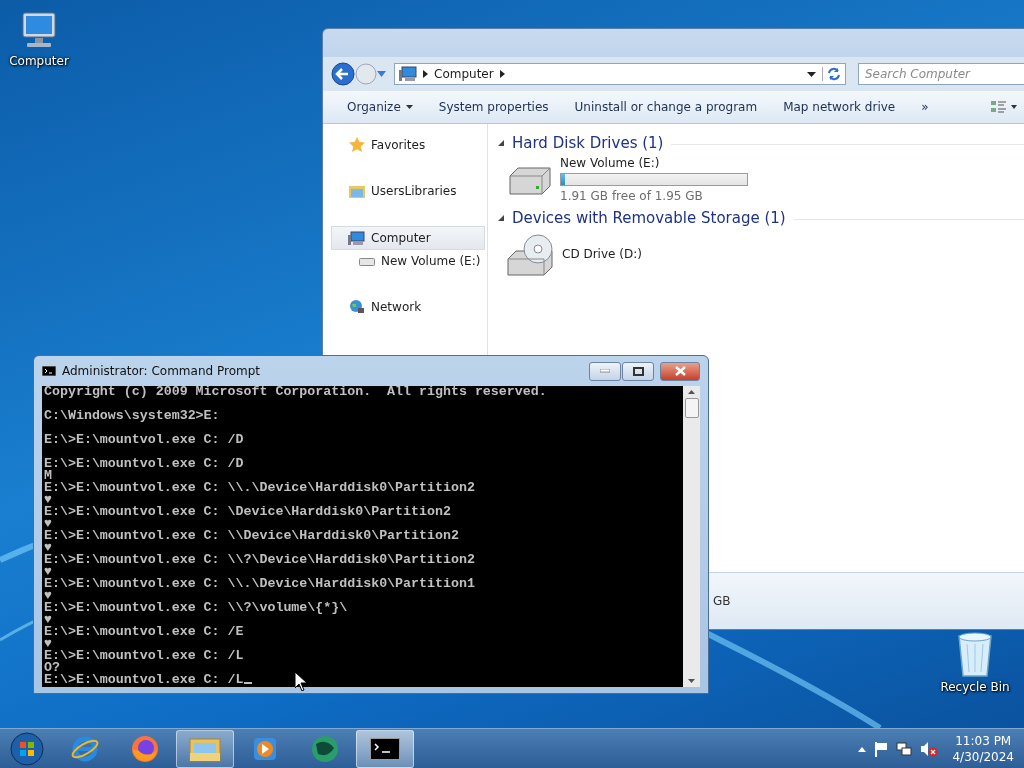 Image resolution: width=1024 pixels, height=768 pixels. I want to click on group-heading: Devices with Removable Storage (1), so click(649, 218).